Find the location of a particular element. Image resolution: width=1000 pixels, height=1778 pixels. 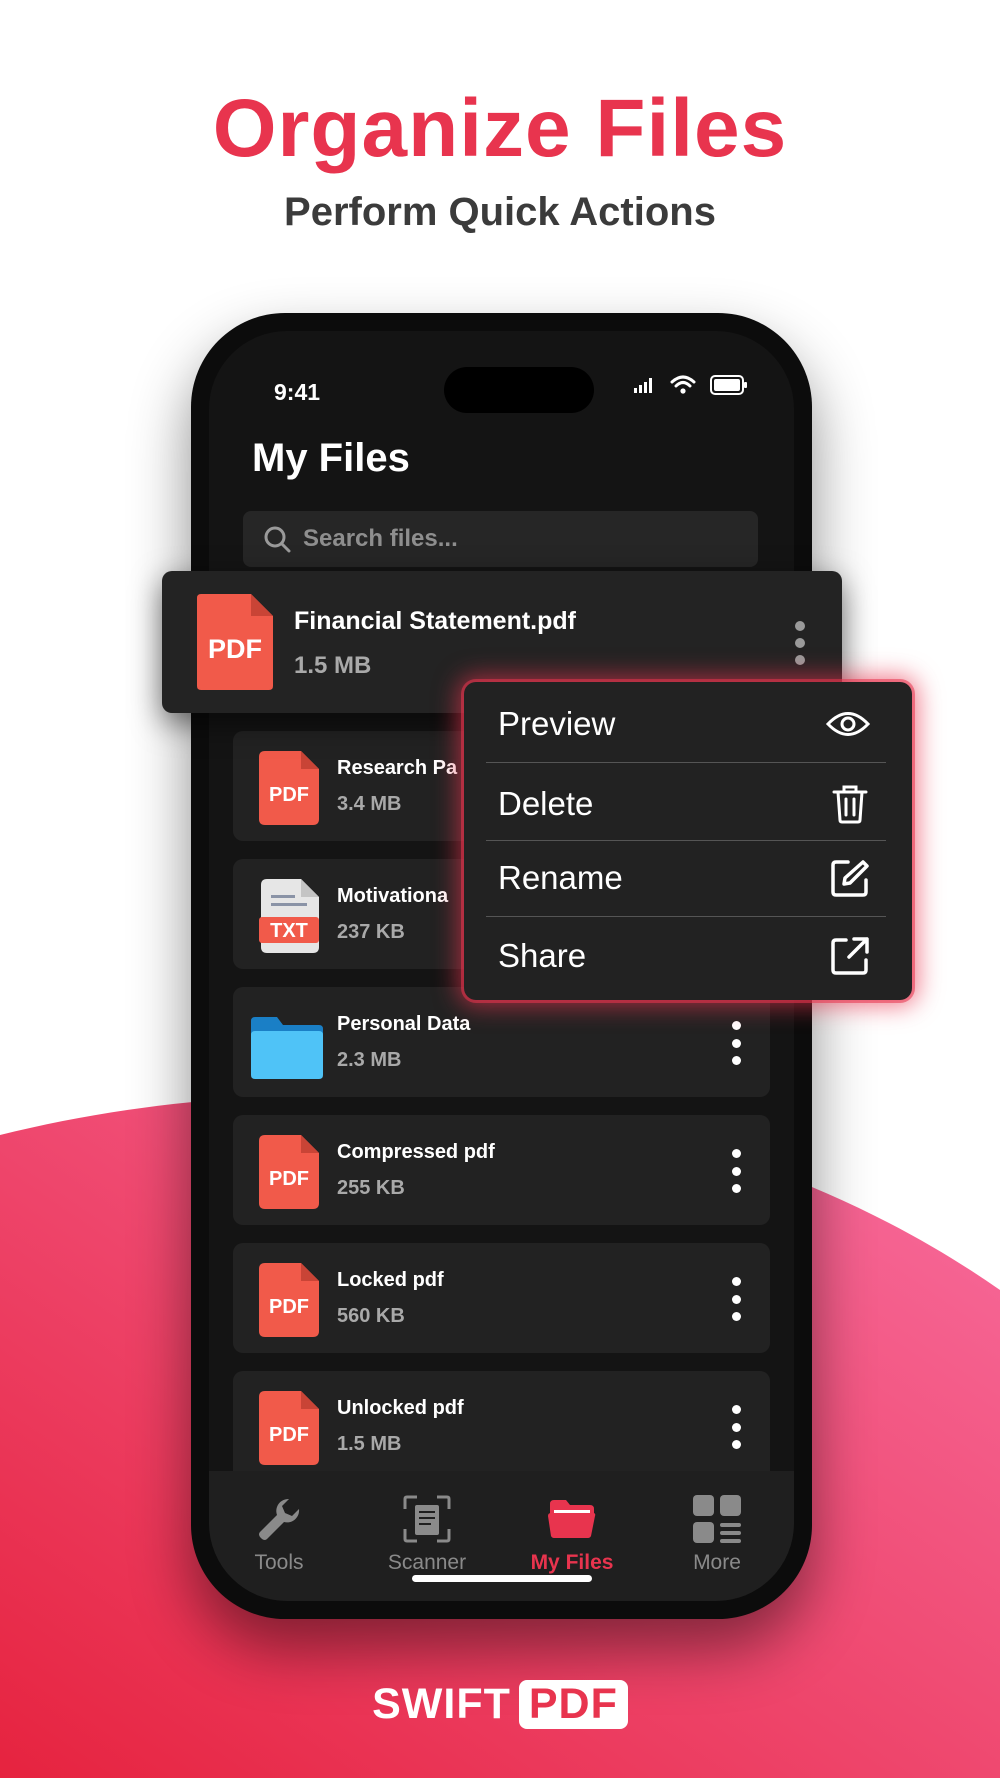

status-icons is located at coordinates (691, 385).